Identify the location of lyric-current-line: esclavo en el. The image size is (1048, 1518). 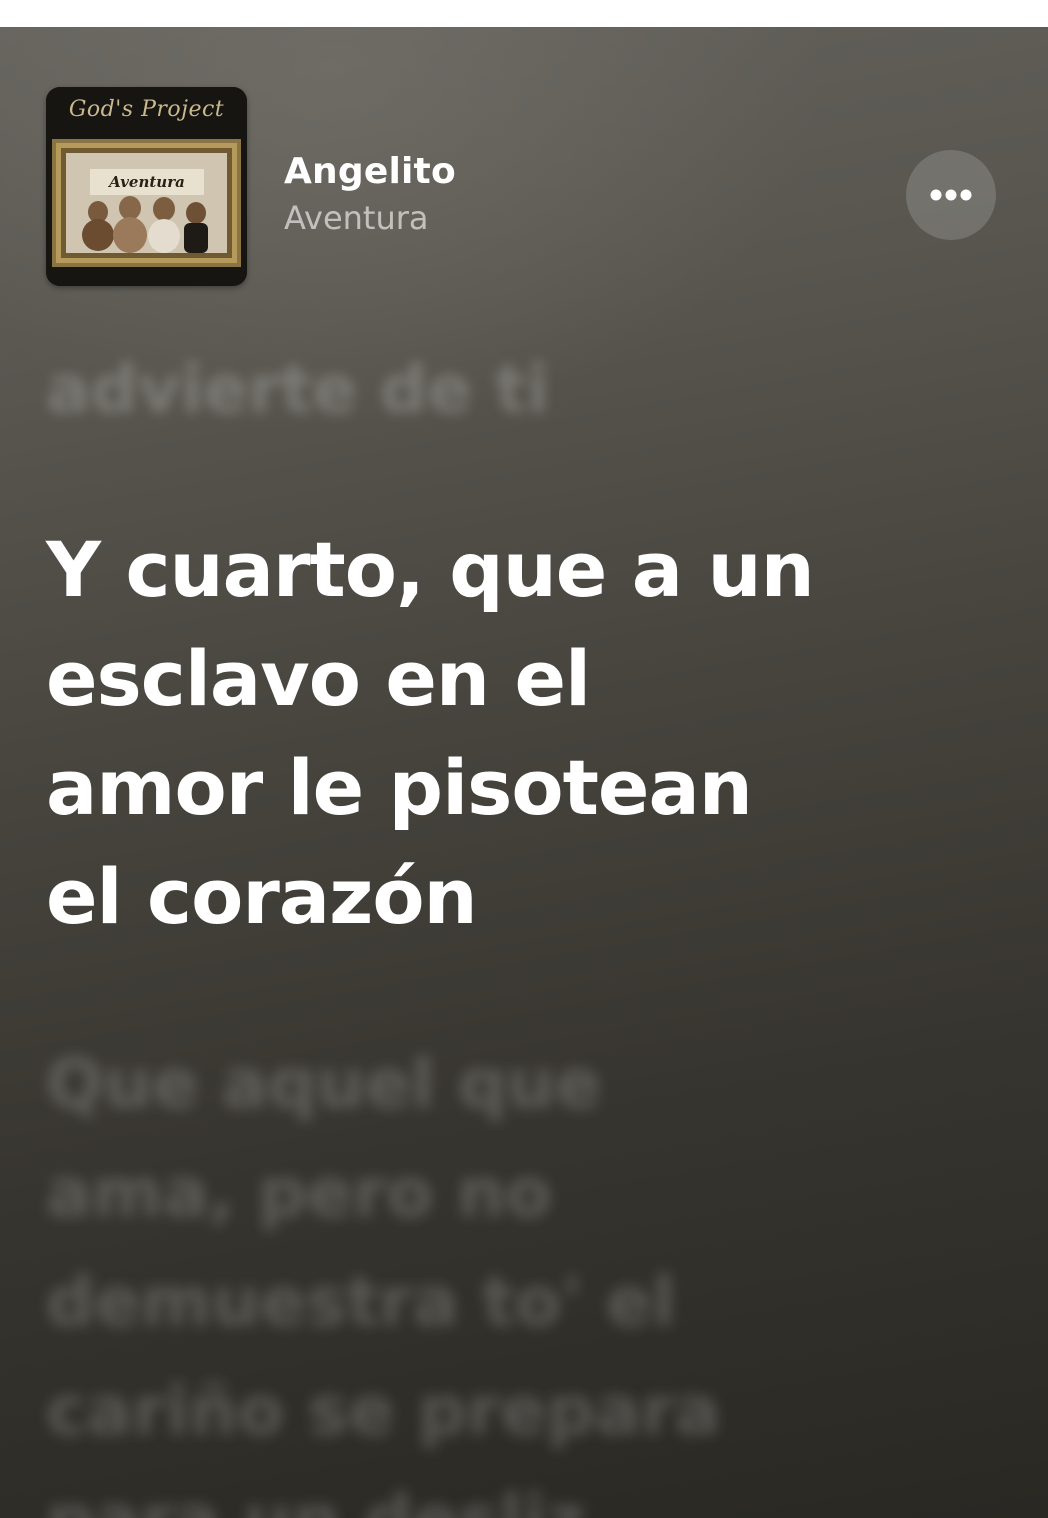
(318, 678).